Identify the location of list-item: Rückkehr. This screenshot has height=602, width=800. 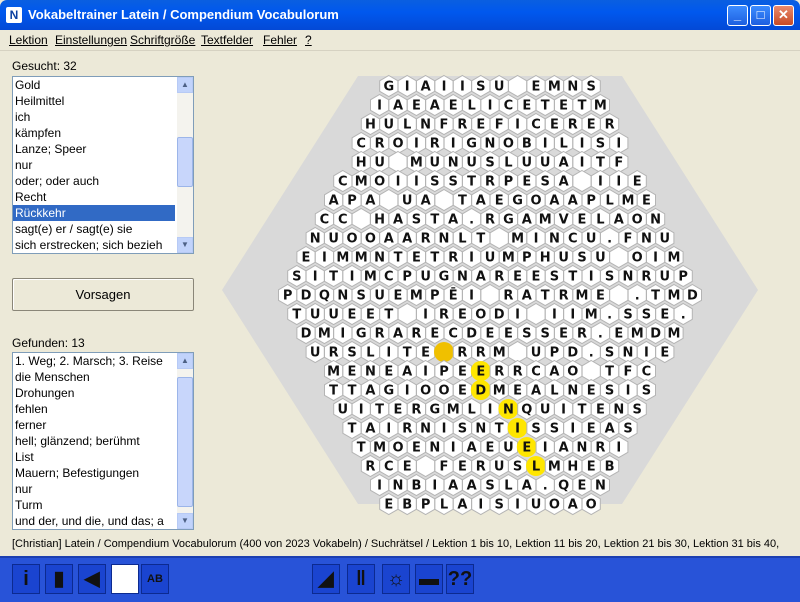
(94, 213).